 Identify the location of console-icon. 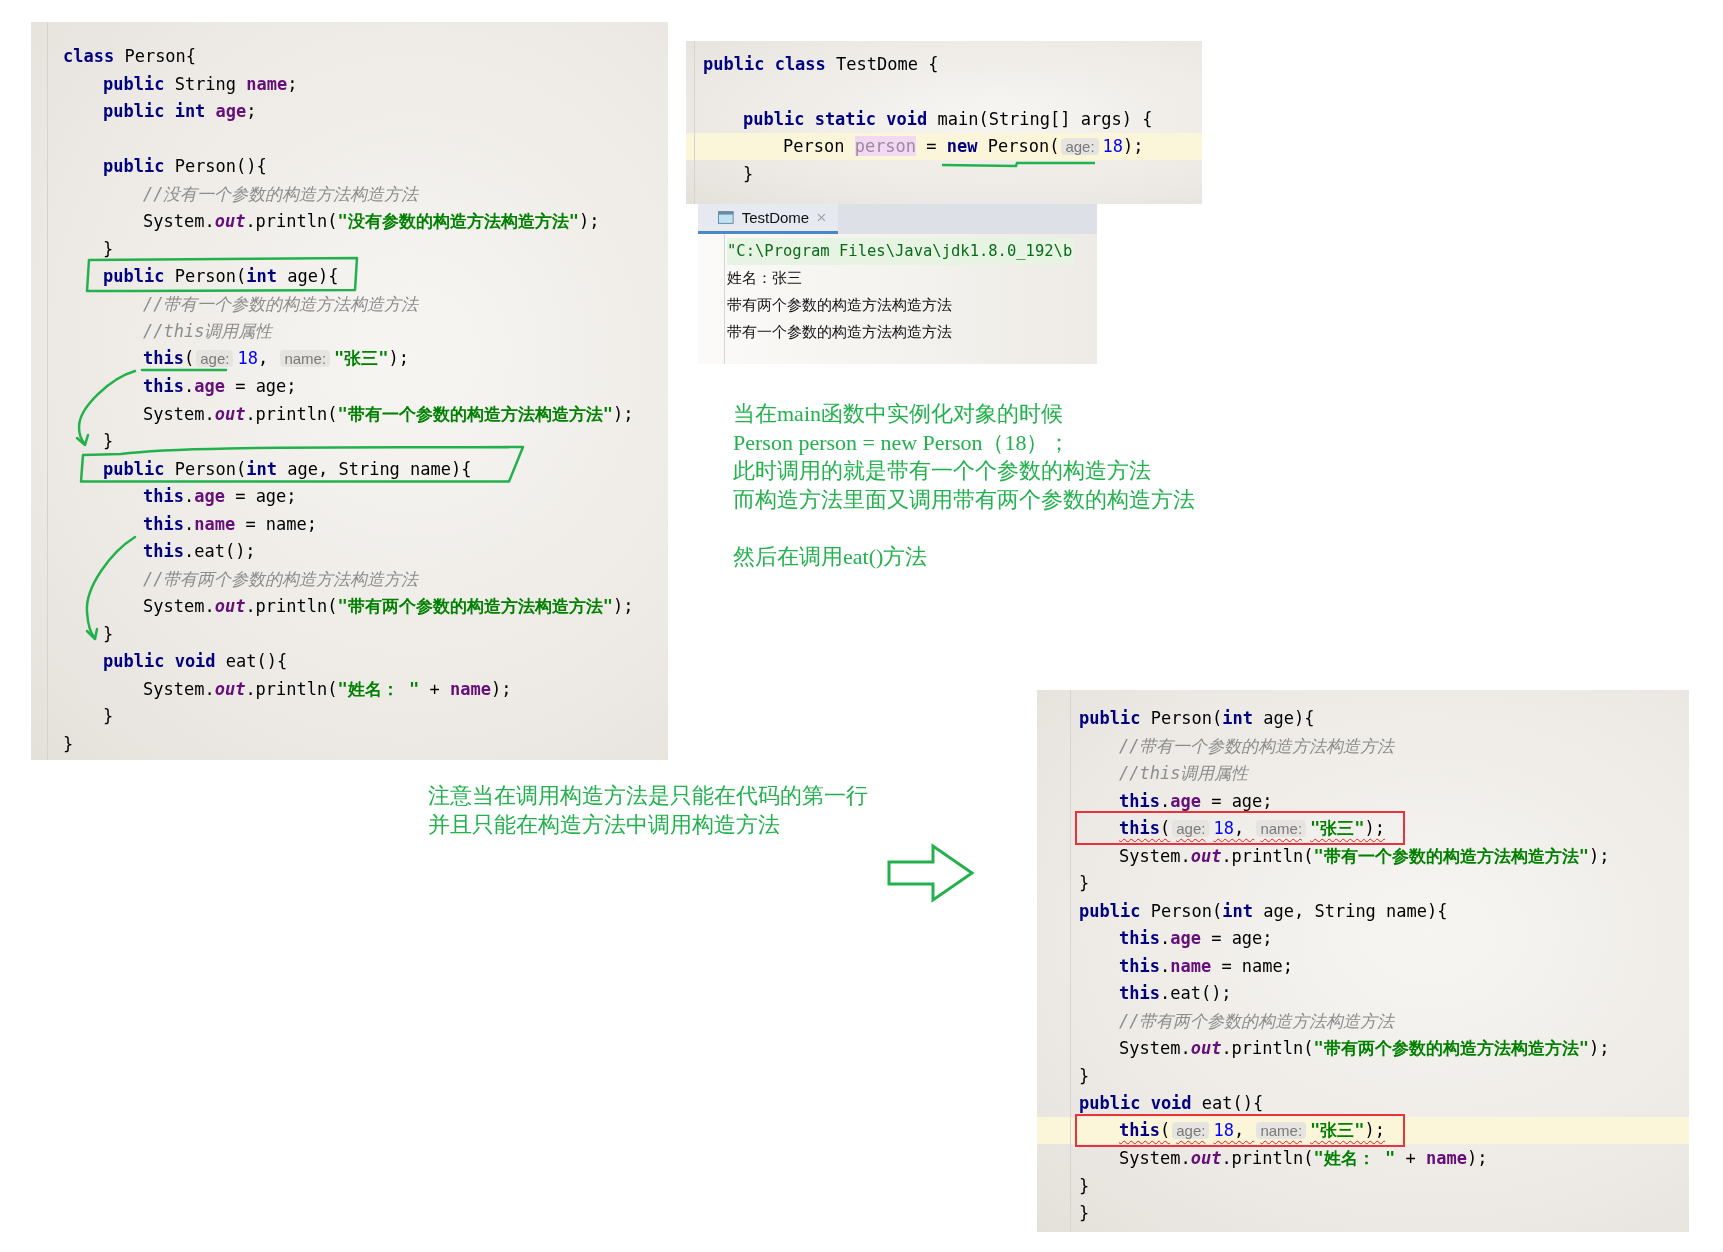
(726, 217).